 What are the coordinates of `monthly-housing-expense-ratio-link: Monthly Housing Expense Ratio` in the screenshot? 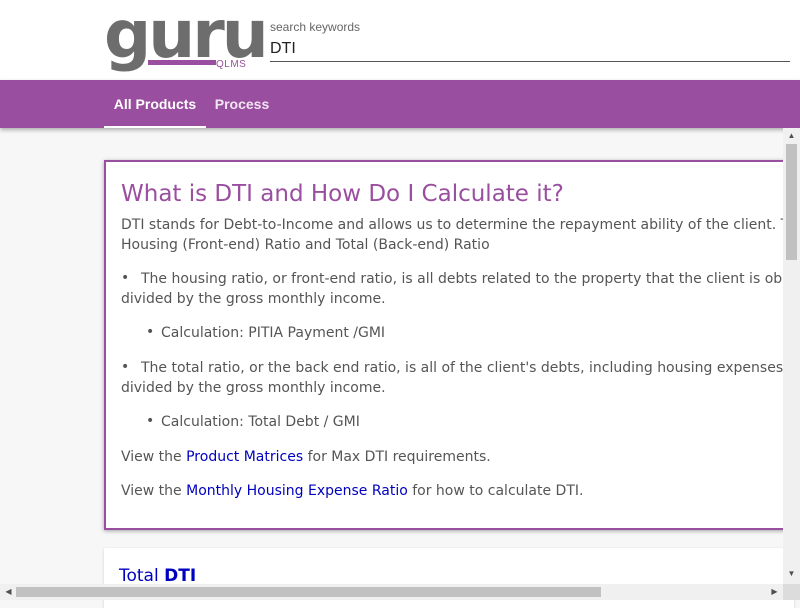 It's located at (297, 491).